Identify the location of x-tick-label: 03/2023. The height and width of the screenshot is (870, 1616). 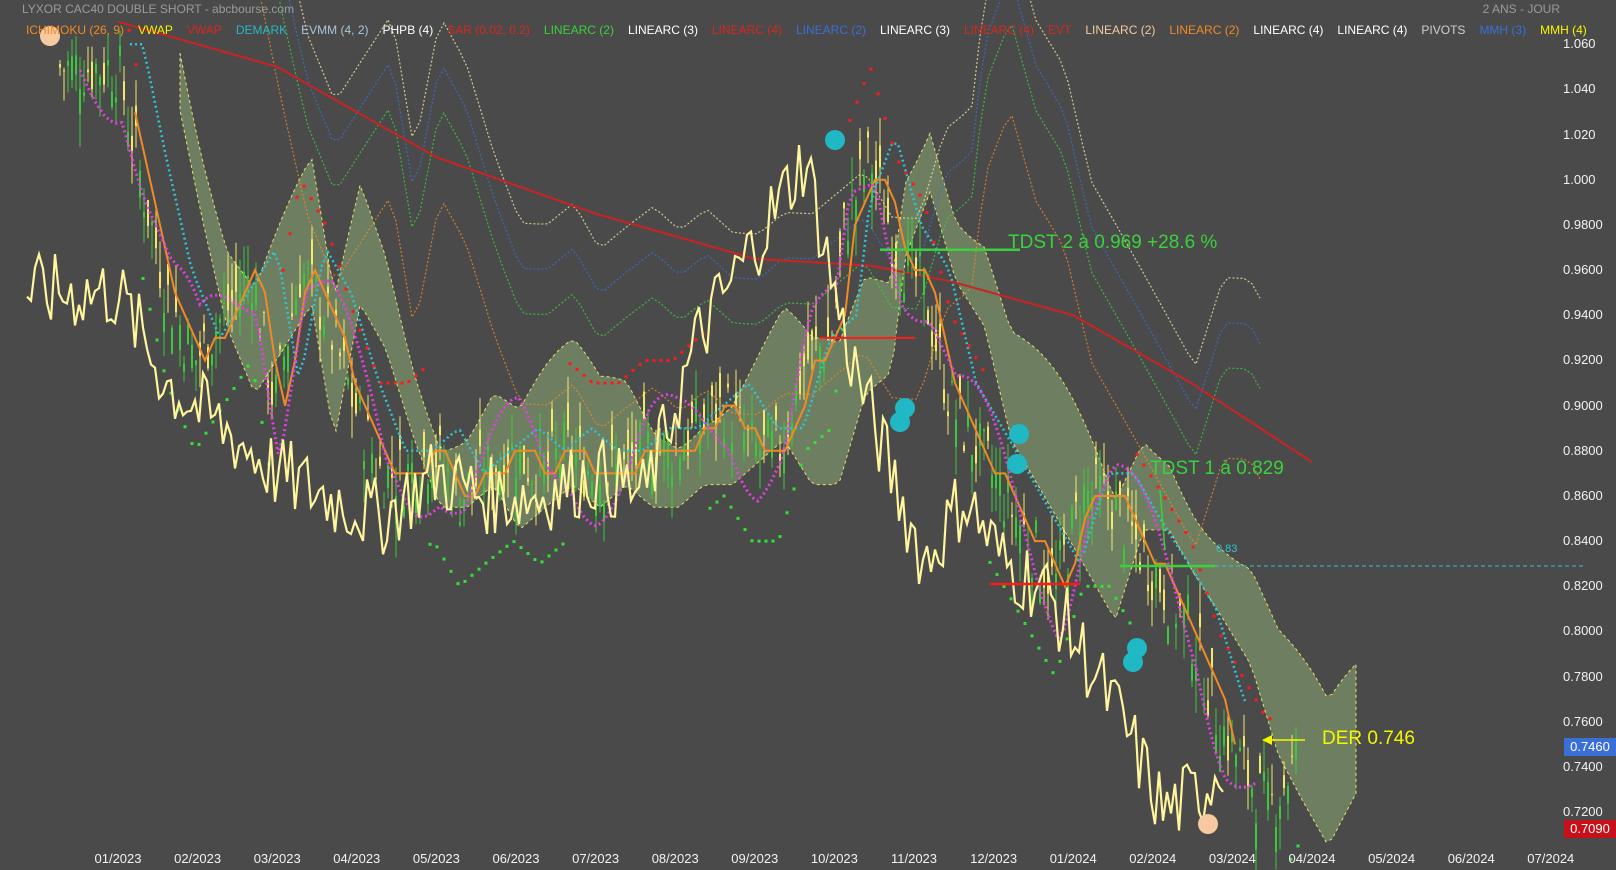
(277, 858).